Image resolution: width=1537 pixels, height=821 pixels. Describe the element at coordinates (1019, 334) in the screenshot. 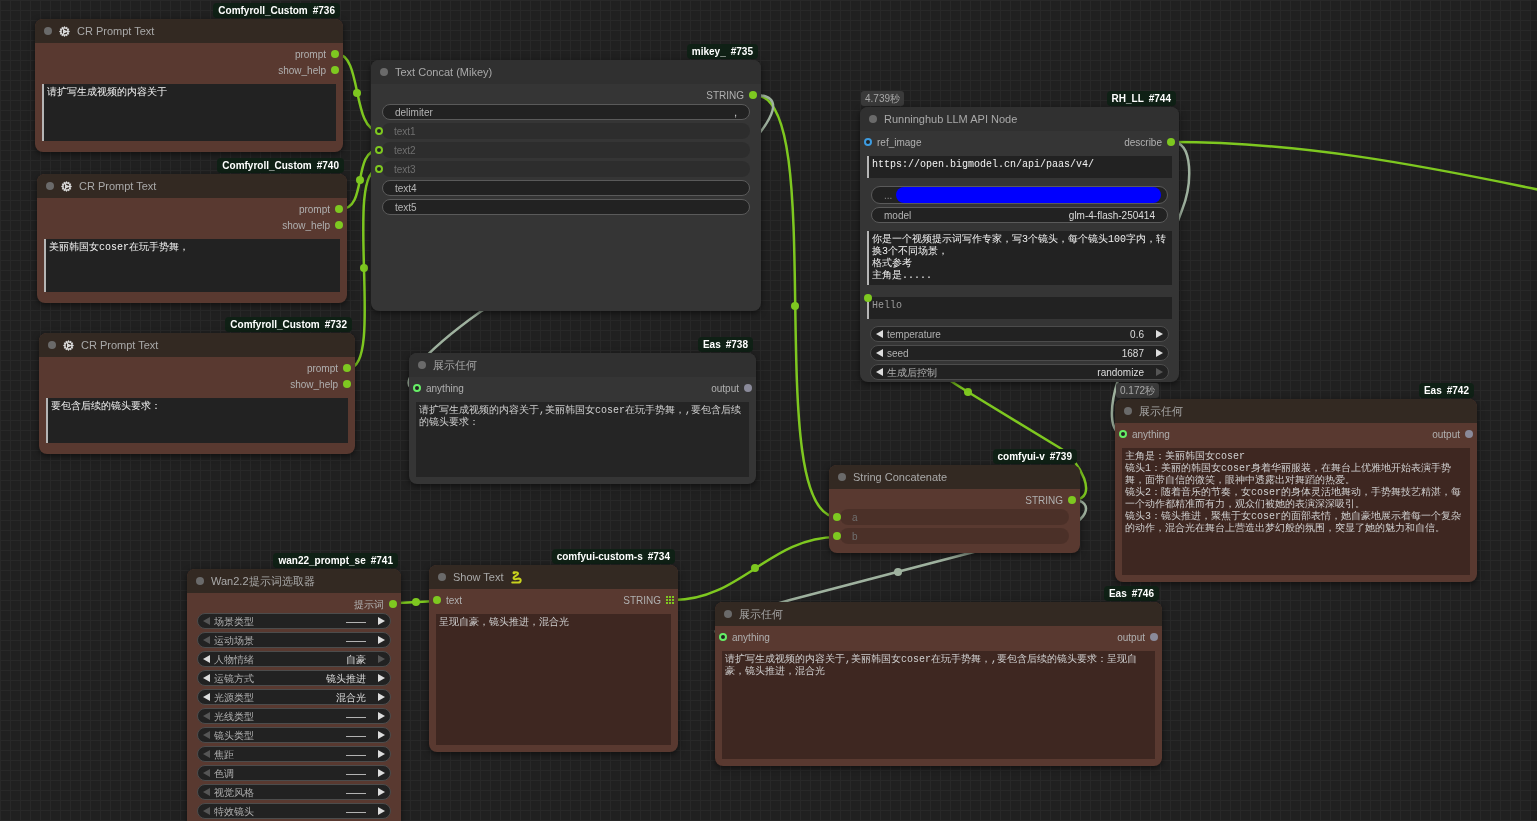

I see `number-widget: temperature 0.6` at that location.